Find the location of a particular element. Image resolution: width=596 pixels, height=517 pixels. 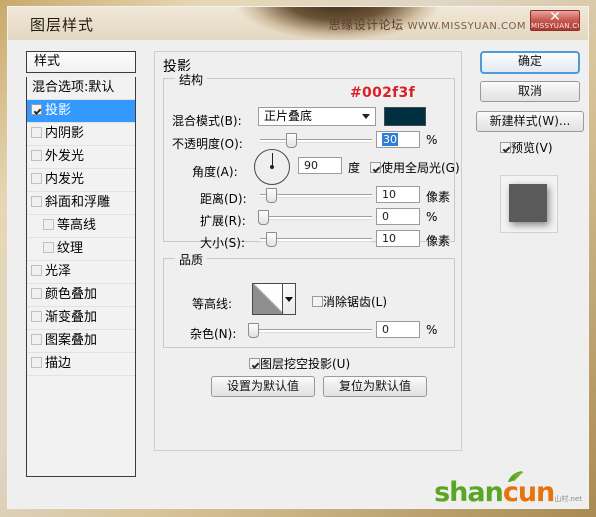

effects-list-item: 渐变叠加 is located at coordinates (81, 318).